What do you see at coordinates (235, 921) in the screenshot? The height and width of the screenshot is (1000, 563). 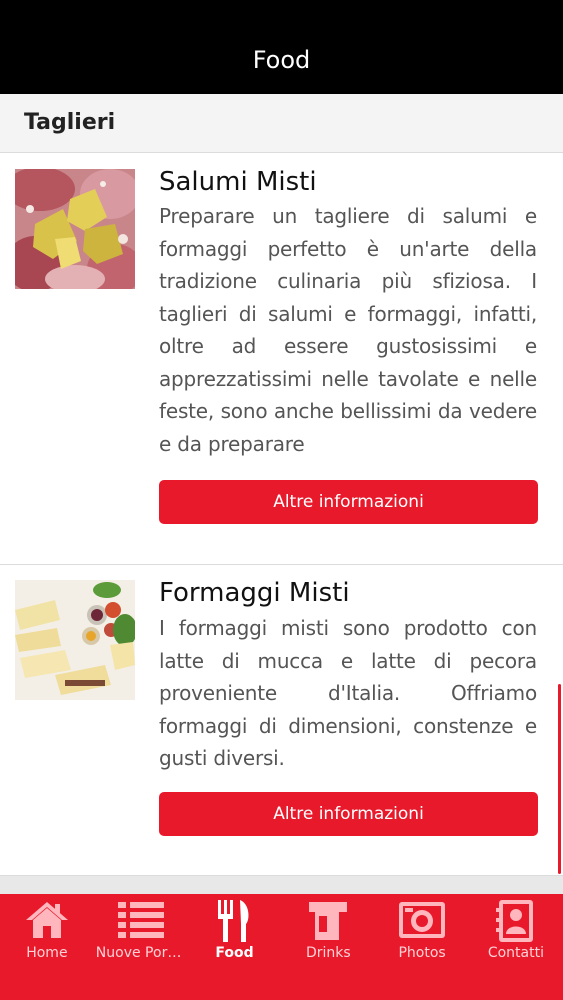 I see `fork-knife-icon` at bounding box center [235, 921].